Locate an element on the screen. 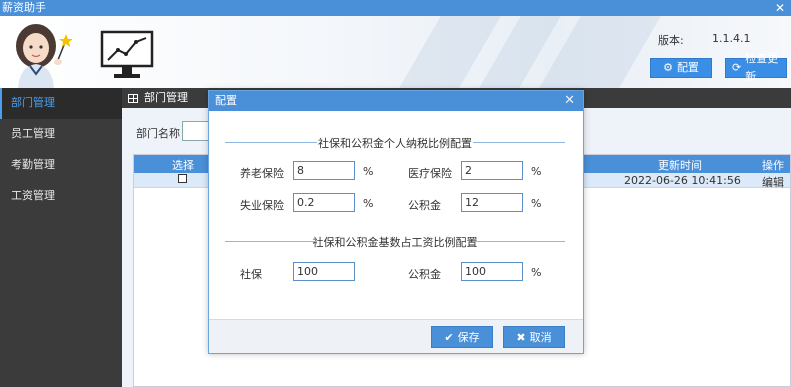 This screenshot has height=387, width=791. check-update-label: 检查更新 is located at coordinates (762, 67).